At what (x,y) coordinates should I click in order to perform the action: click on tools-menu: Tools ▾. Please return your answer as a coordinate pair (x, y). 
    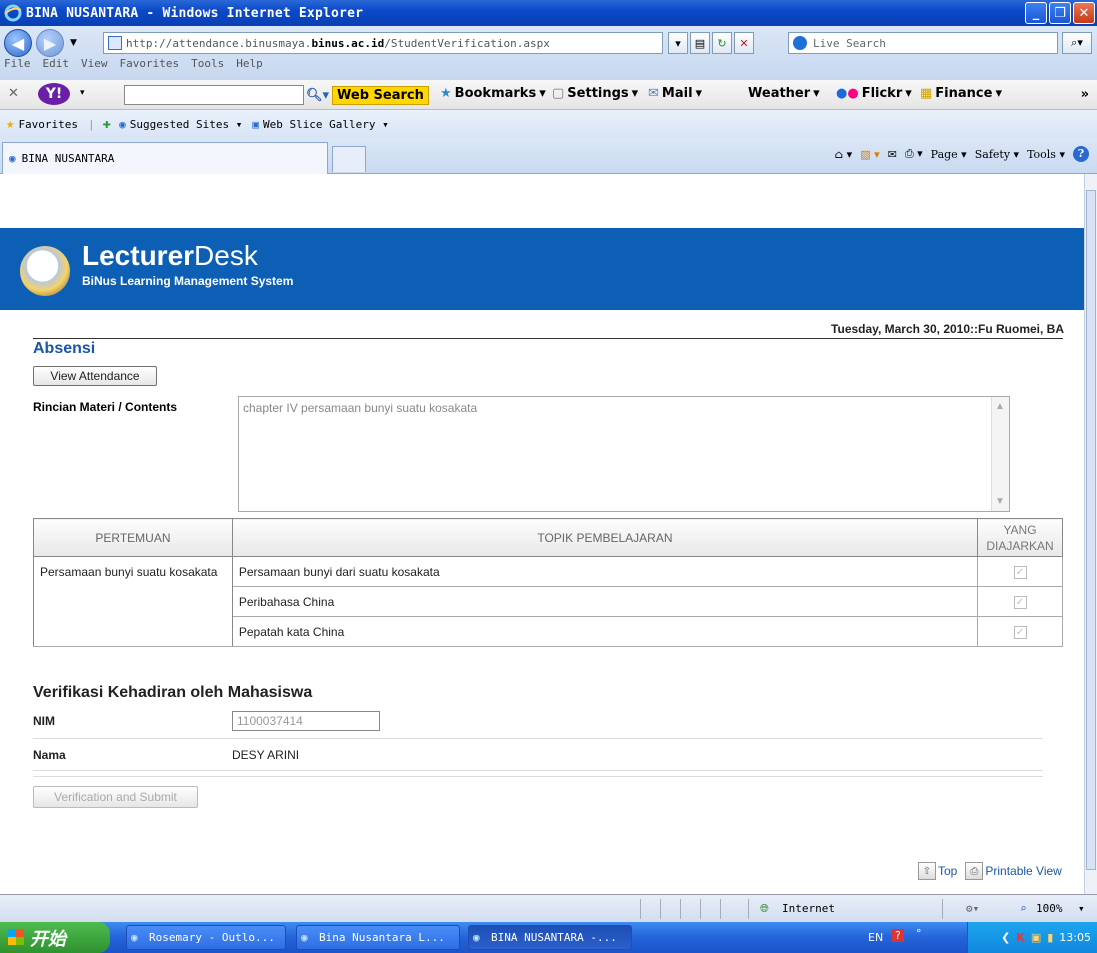
    Looking at the image, I should click on (1046, 154).